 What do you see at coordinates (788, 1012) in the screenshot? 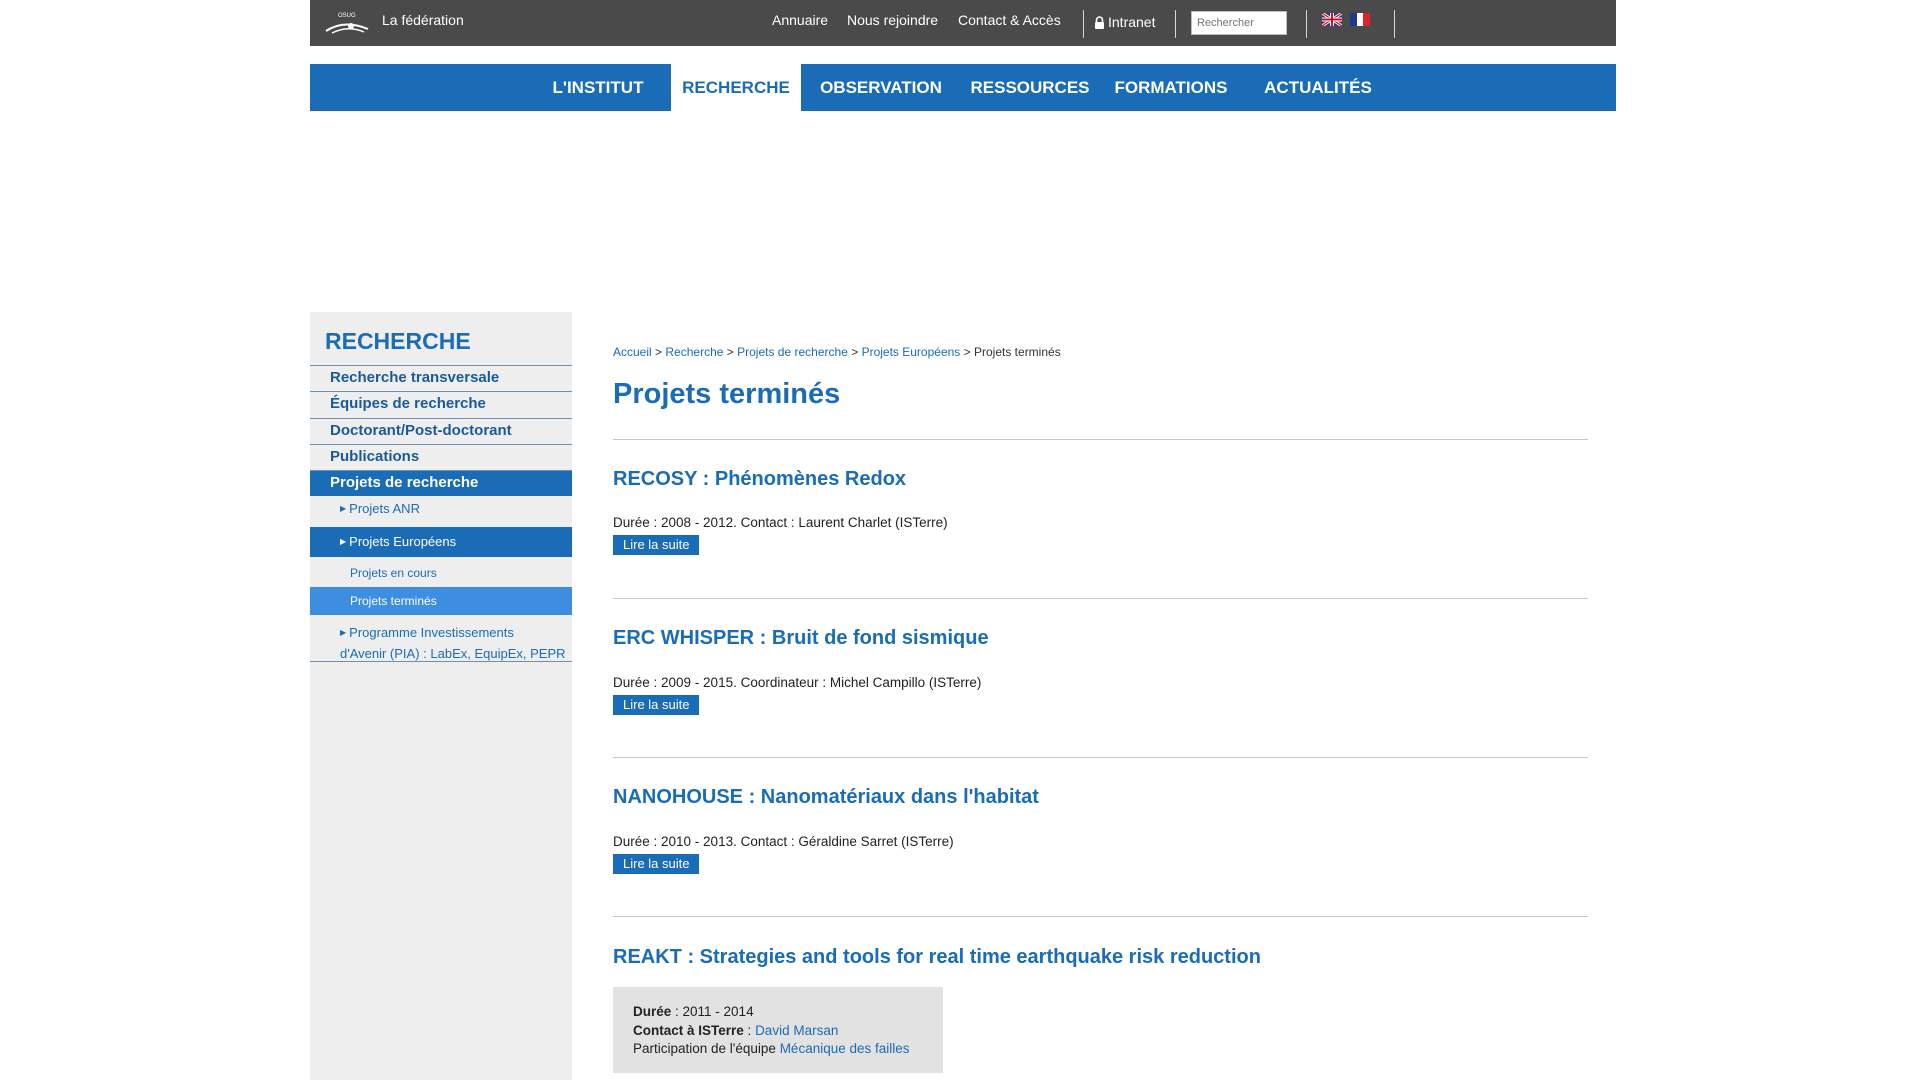
I see `duration-line: Durée : 2011 - 2014` at bounding box center [788, 1012].